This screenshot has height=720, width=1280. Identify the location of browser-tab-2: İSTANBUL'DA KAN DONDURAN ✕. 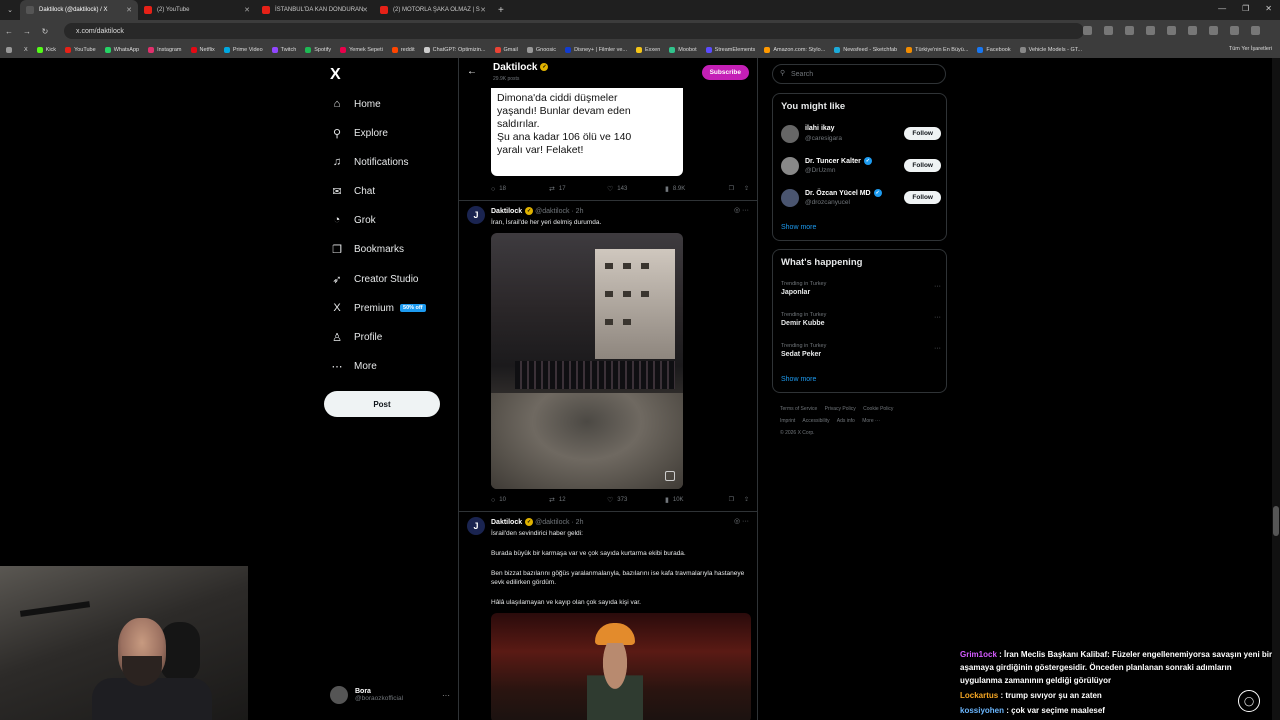
(315, 10).